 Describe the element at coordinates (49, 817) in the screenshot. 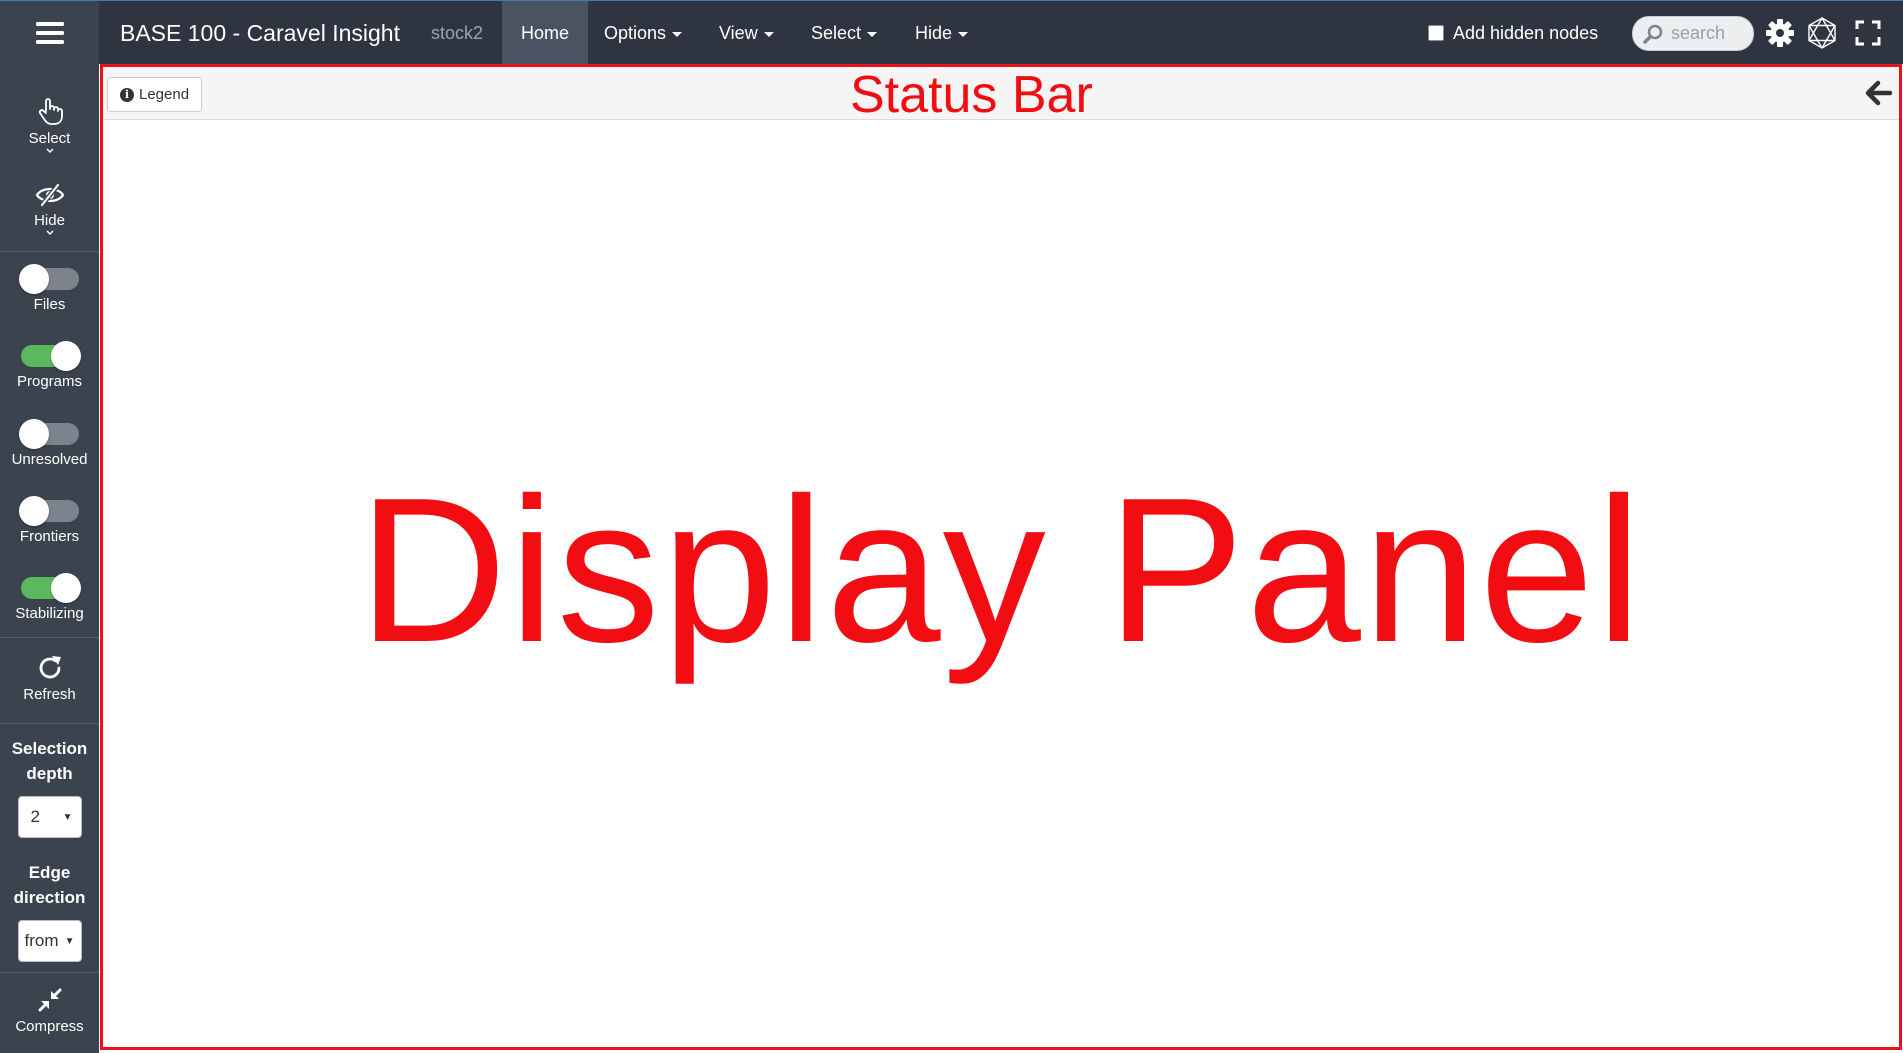

I see `selection-depth-select: 2 ▼` at that location.